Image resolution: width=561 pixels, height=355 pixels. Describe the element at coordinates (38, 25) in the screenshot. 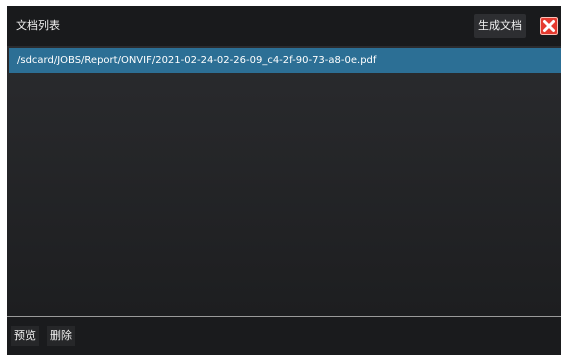

I see `window-title: 文档列表` at that location.